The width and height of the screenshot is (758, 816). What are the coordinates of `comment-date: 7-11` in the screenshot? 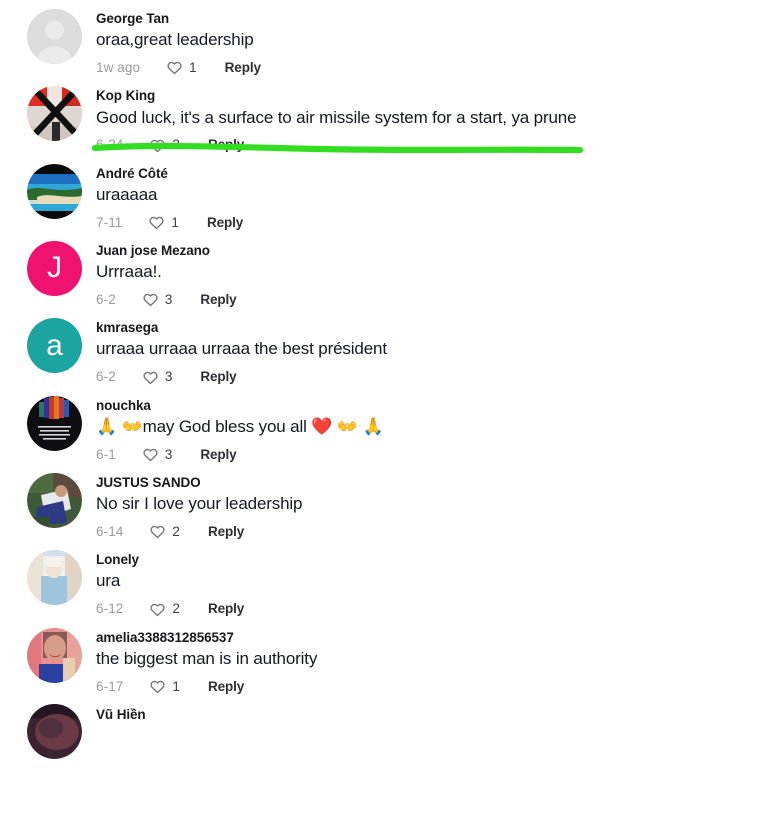 It's located at (109, 222).